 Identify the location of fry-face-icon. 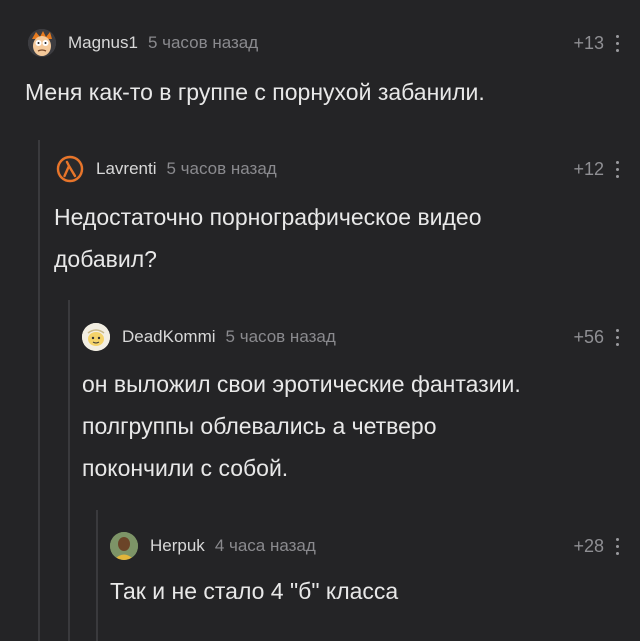
(42, 43).